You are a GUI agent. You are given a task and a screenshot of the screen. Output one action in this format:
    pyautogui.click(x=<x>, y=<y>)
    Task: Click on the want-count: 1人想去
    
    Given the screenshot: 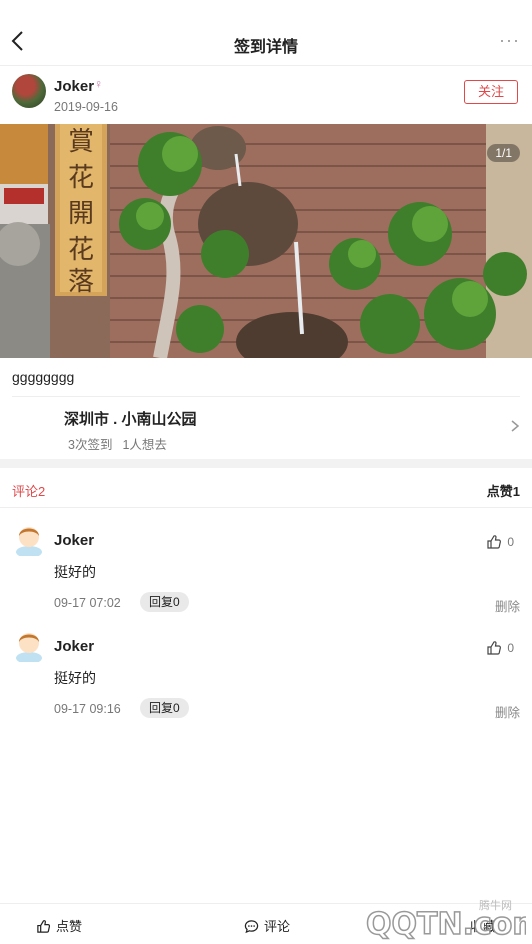 What is the action you would take?
    pyautogui.click(x=144, y=445)
    